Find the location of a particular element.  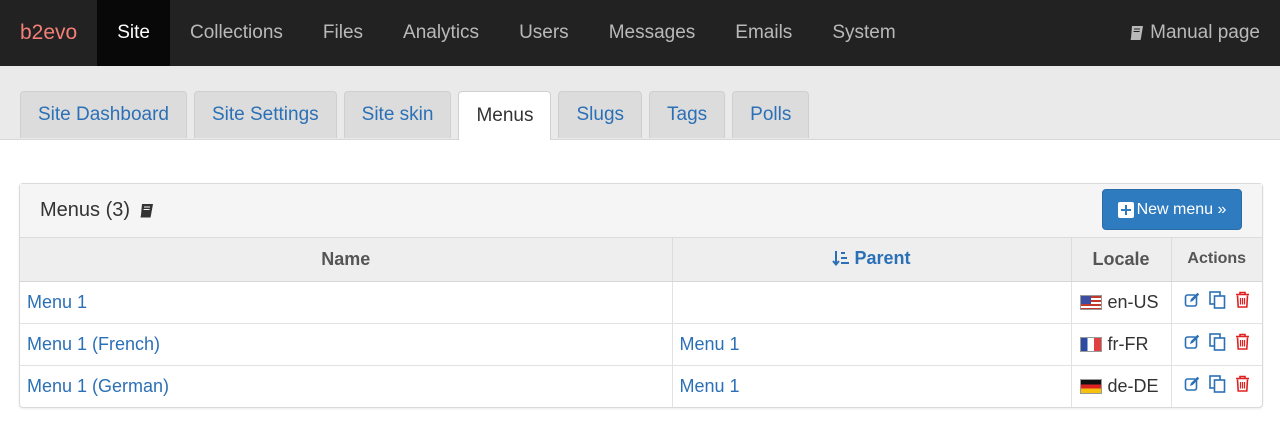

tab-tags: Tags is located at coordinates (687, 114).